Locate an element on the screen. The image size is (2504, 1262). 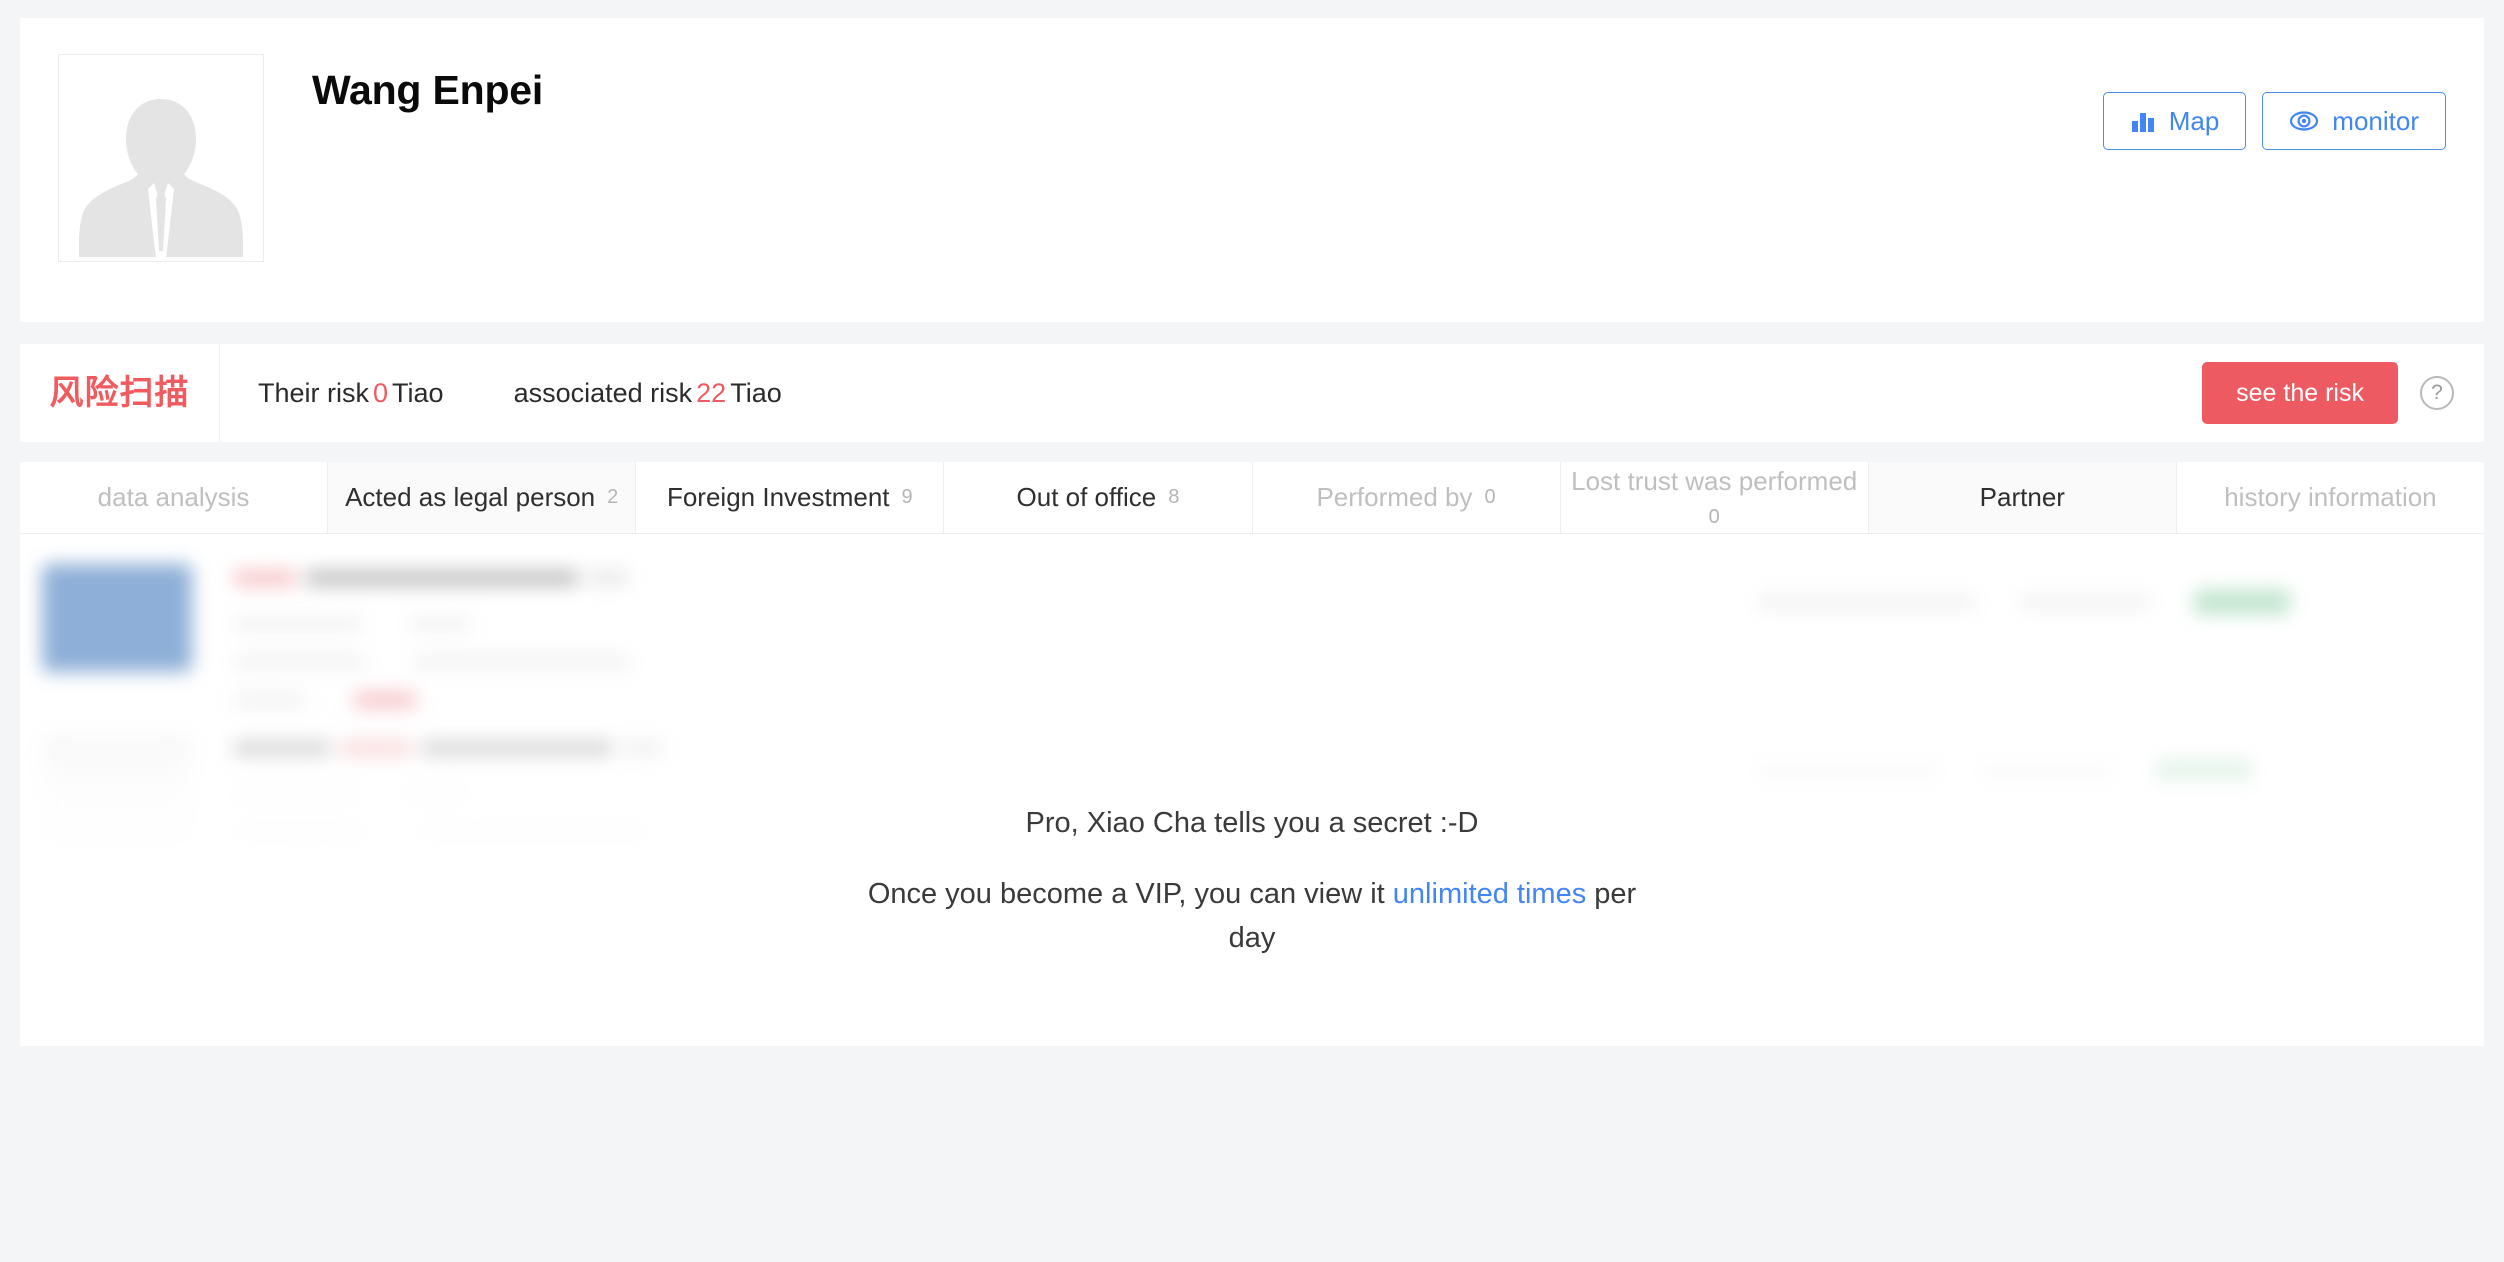
associated-risk-stat: associated risk 22 Tiao is located at coordinates (648, 393).